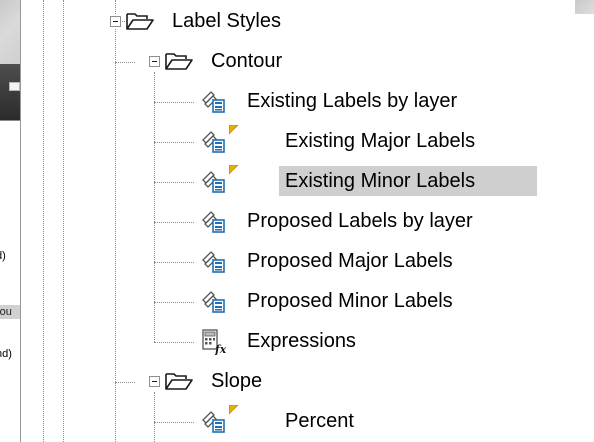  Describe the element at coordinates (360, 221) in the screenshot. I see `tree-node-label-style: Proposed Labels by layer` at that location.